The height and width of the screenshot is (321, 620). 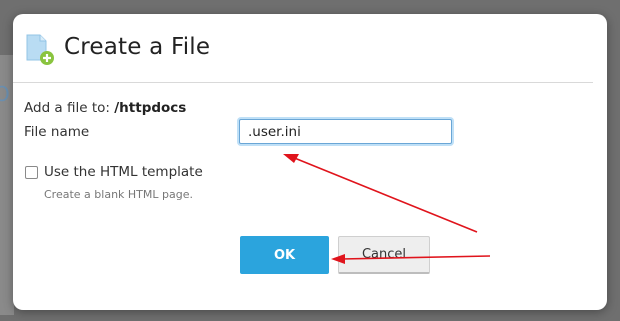 What do you see at coordinates (31, 172) in the screenshot?
I see `html-template-checkbox` at bounding box center [31, 172].